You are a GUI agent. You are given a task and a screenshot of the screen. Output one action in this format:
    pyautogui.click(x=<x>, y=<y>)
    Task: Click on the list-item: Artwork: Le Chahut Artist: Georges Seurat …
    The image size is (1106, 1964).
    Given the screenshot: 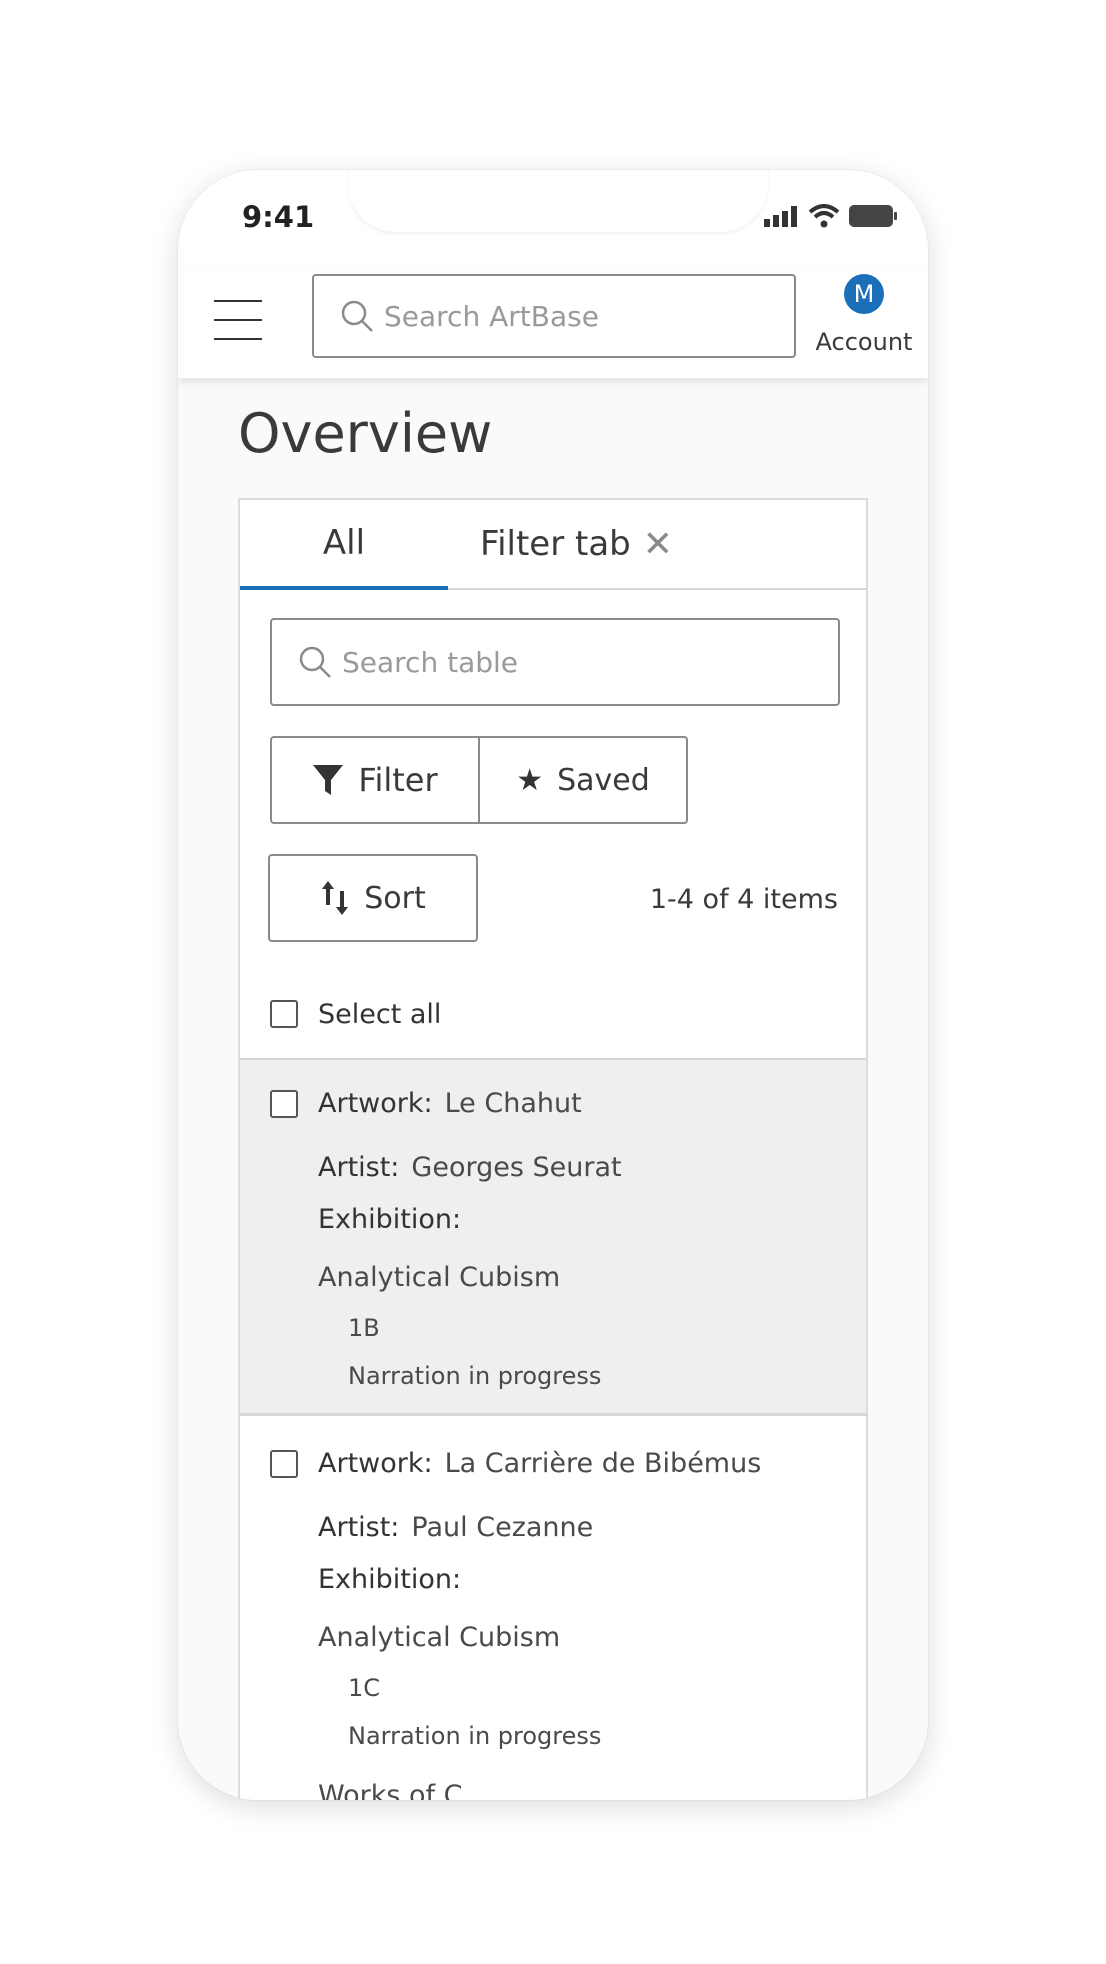 What is the action you would take?
    pyautogui.click(x=553, y=1237)
    